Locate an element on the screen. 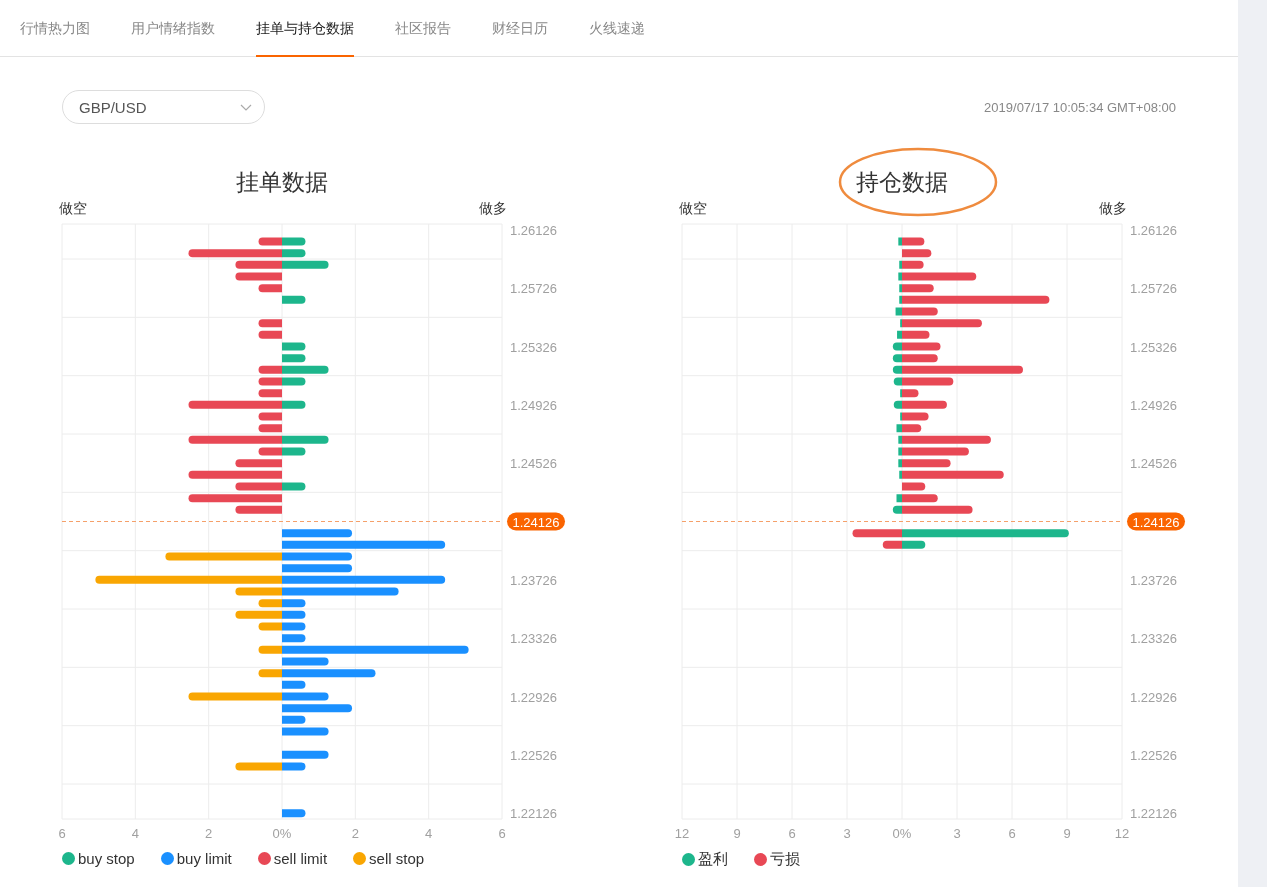  chart-title: 挂单数据 is located at coordinates (282, 182).